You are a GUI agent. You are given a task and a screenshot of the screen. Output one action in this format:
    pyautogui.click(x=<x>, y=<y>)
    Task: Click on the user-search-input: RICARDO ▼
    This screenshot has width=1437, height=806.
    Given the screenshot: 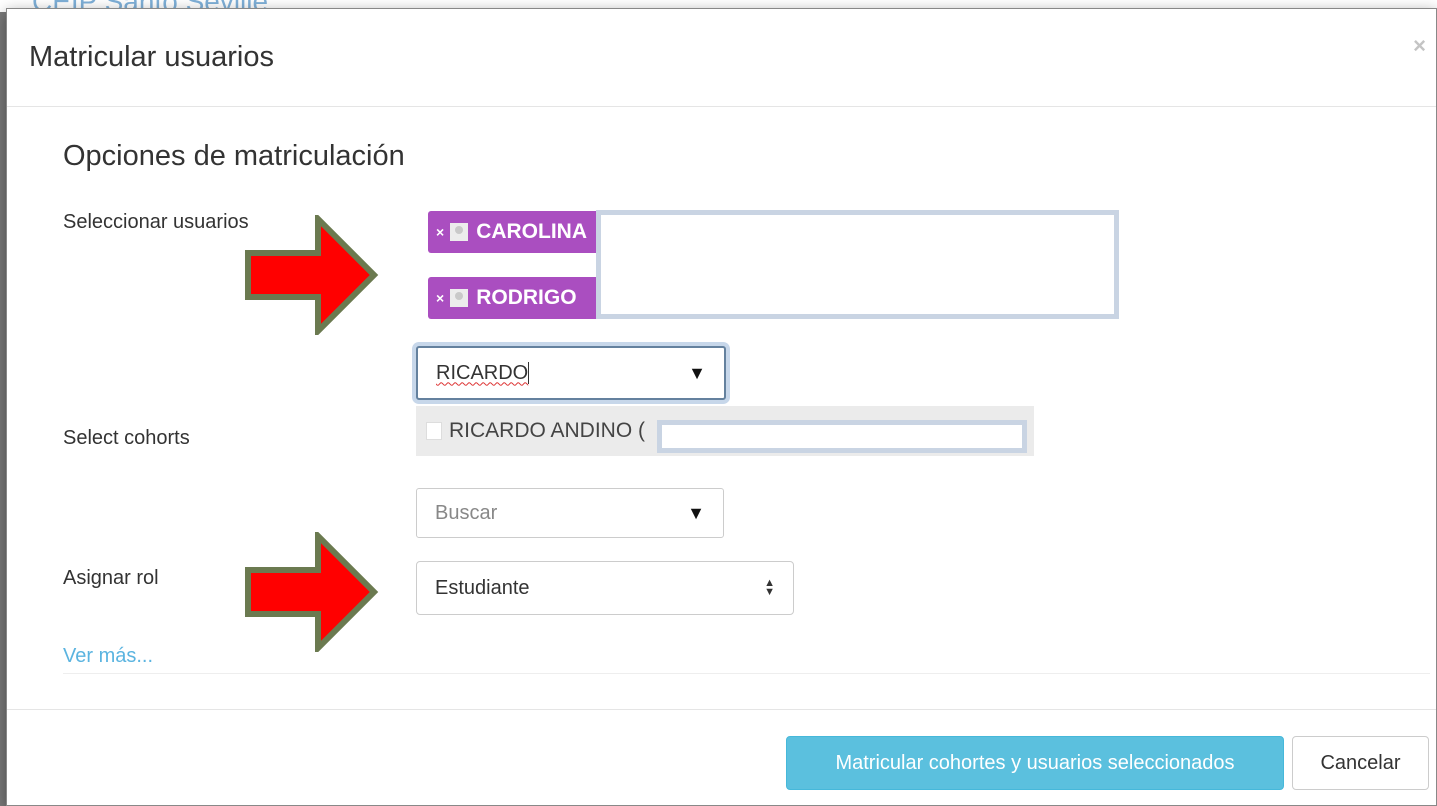 What is the action you would take?
    pyautogui.click(x=571, y=373)
    